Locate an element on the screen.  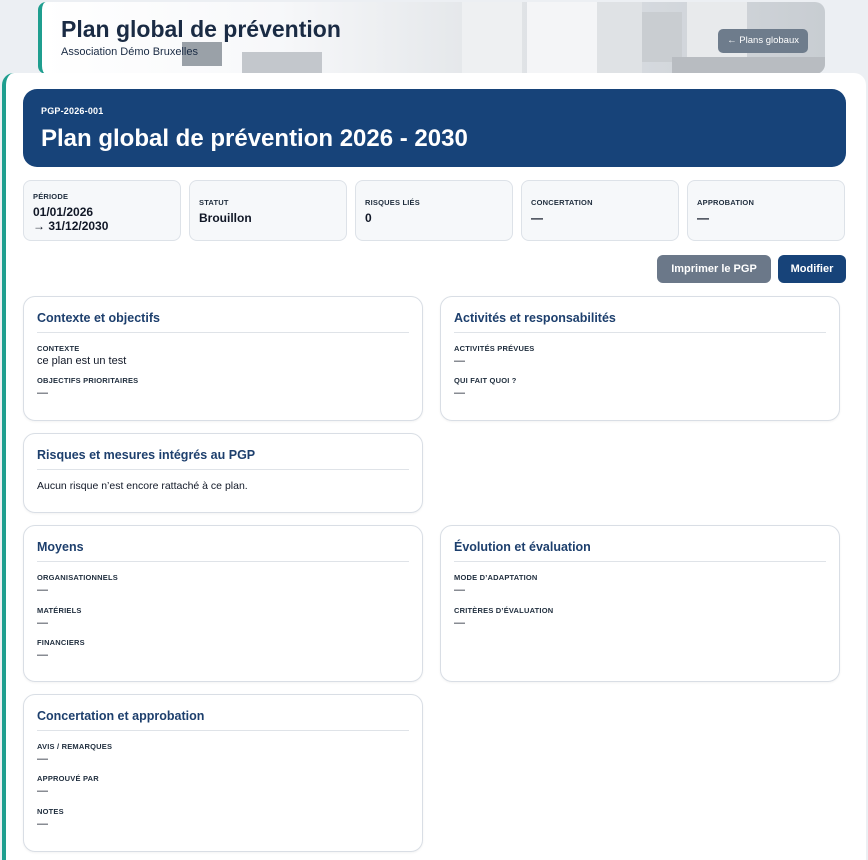
stat-label: Période is located at coordinates (51, 196).